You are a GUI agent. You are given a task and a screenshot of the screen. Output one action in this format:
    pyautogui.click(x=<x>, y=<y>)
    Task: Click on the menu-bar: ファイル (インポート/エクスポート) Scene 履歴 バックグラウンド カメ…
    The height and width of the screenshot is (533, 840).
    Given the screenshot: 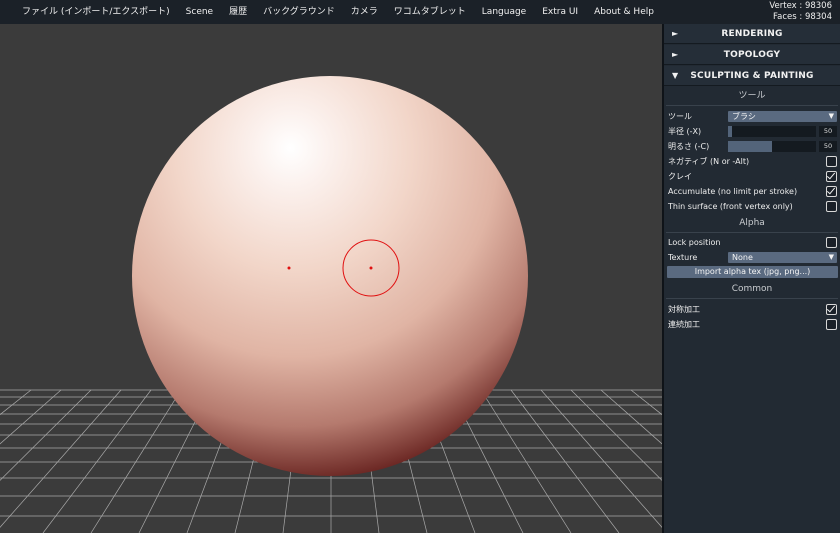 What is the action you would take?
    pyautogui.click(x=420, y=12)
    